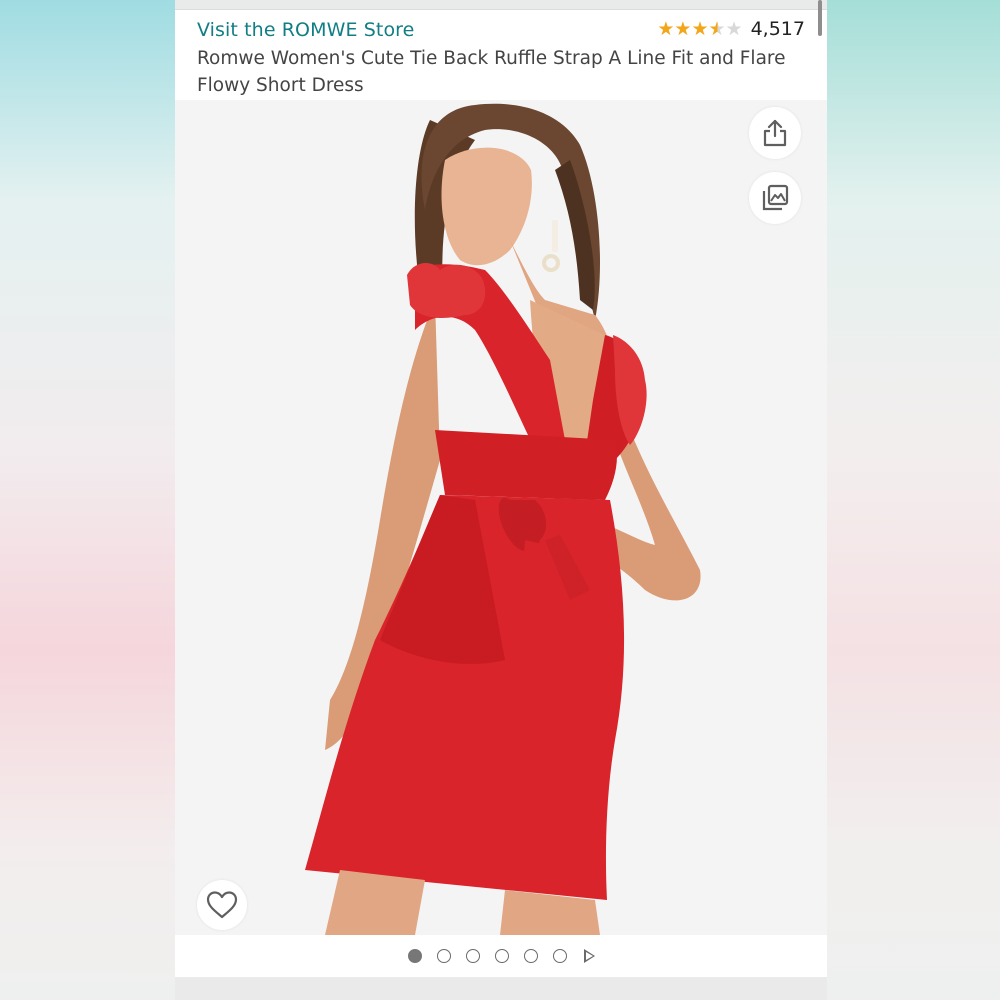  What do you see at coordinates (501, 5) in the screenshot?
I see `top-strip` at bounding box center [501, 5].